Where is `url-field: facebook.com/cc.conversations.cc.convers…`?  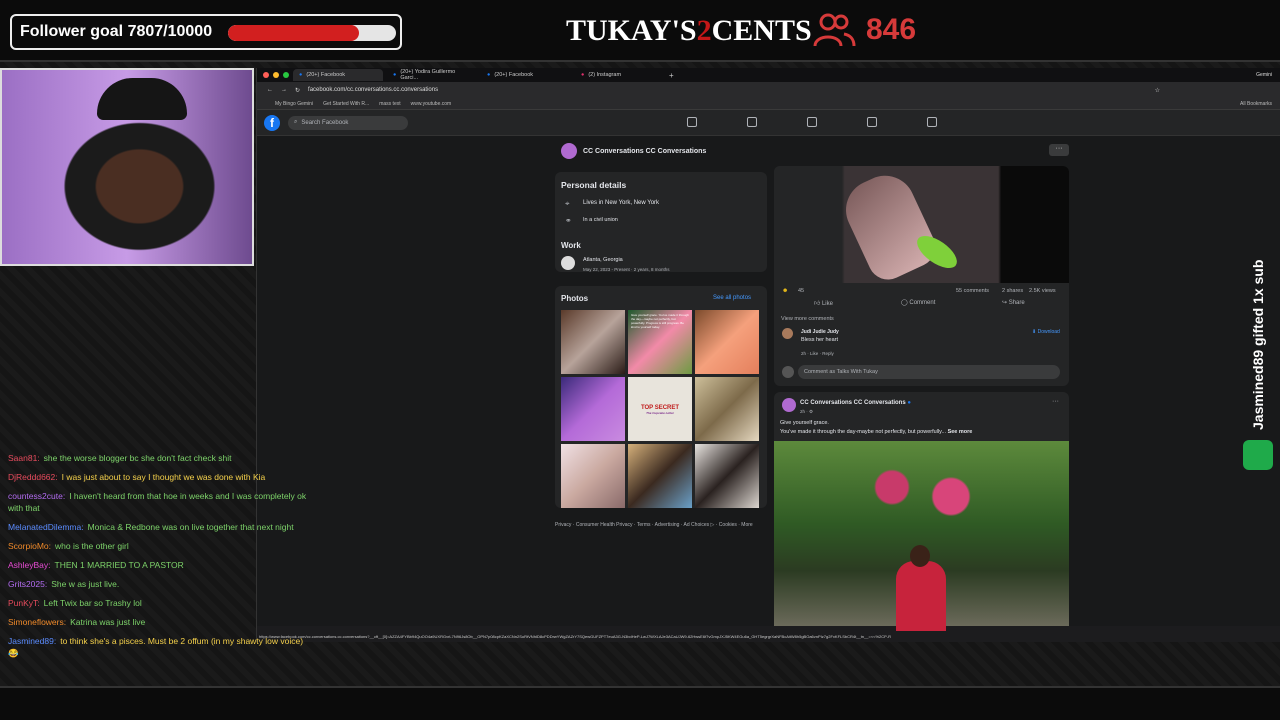
url-field: facebook.com/cc.conversations.cc.convers… is located at coordinates (727, 90).